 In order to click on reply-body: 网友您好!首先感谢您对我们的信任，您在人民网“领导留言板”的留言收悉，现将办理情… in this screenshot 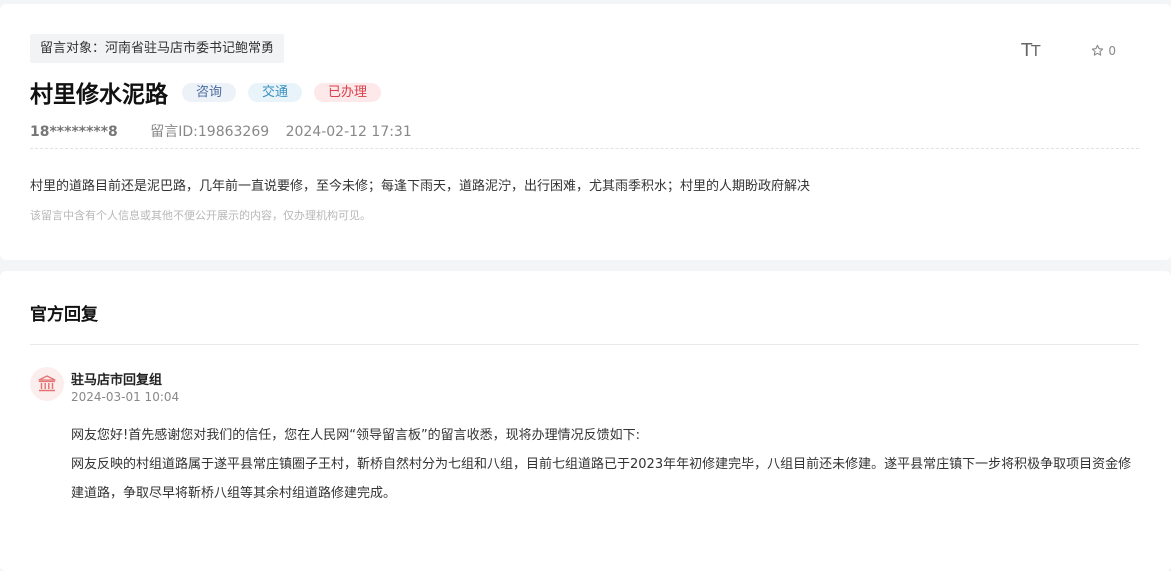, I will do `click(606, 464)`.